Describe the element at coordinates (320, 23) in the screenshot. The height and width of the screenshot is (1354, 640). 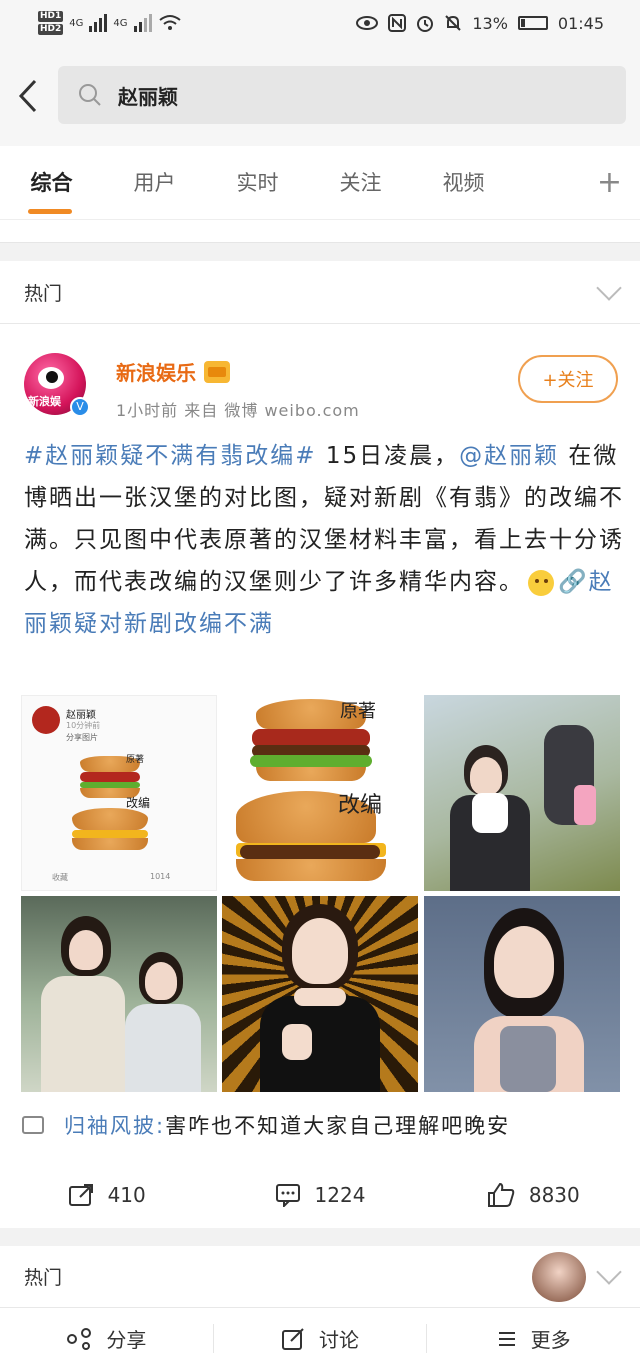
I see `status-bar: HD1 HD2 4G 4G 13% 01:45` at that location.